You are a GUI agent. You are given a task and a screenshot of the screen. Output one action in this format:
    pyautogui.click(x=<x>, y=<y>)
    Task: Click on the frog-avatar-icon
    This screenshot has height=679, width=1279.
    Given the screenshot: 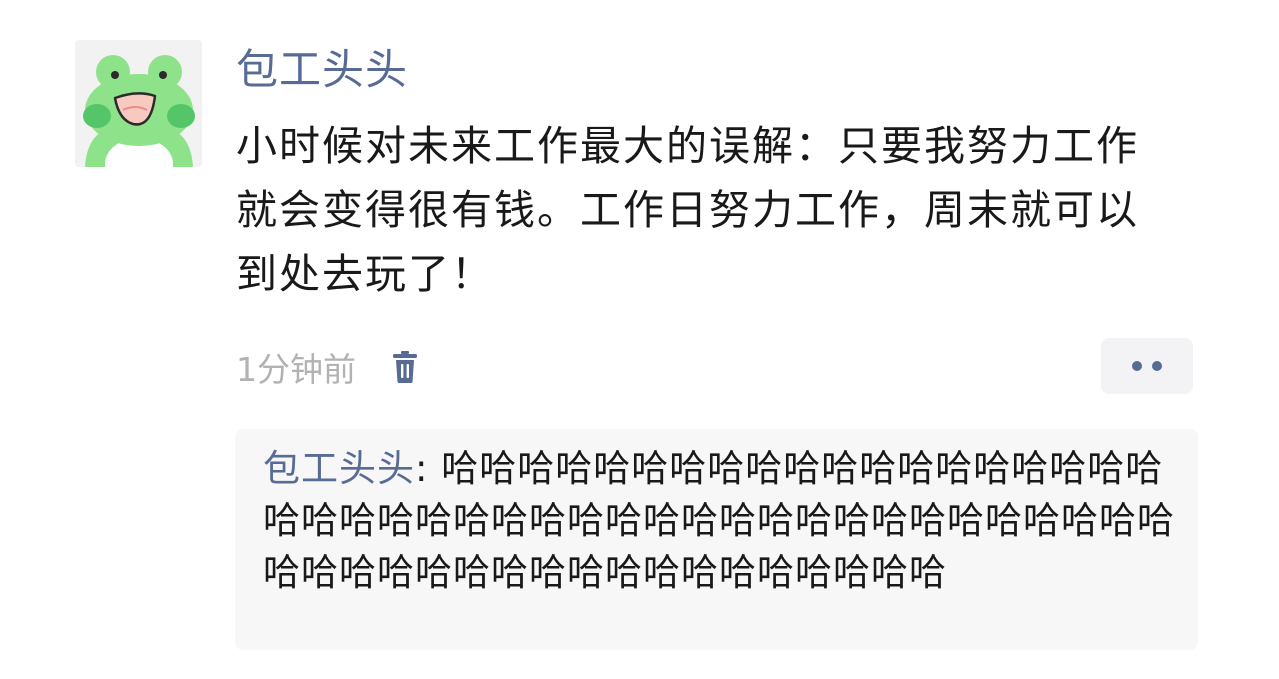 What is the action you would take?
    pyautogui.click(x=138, y=103)
    